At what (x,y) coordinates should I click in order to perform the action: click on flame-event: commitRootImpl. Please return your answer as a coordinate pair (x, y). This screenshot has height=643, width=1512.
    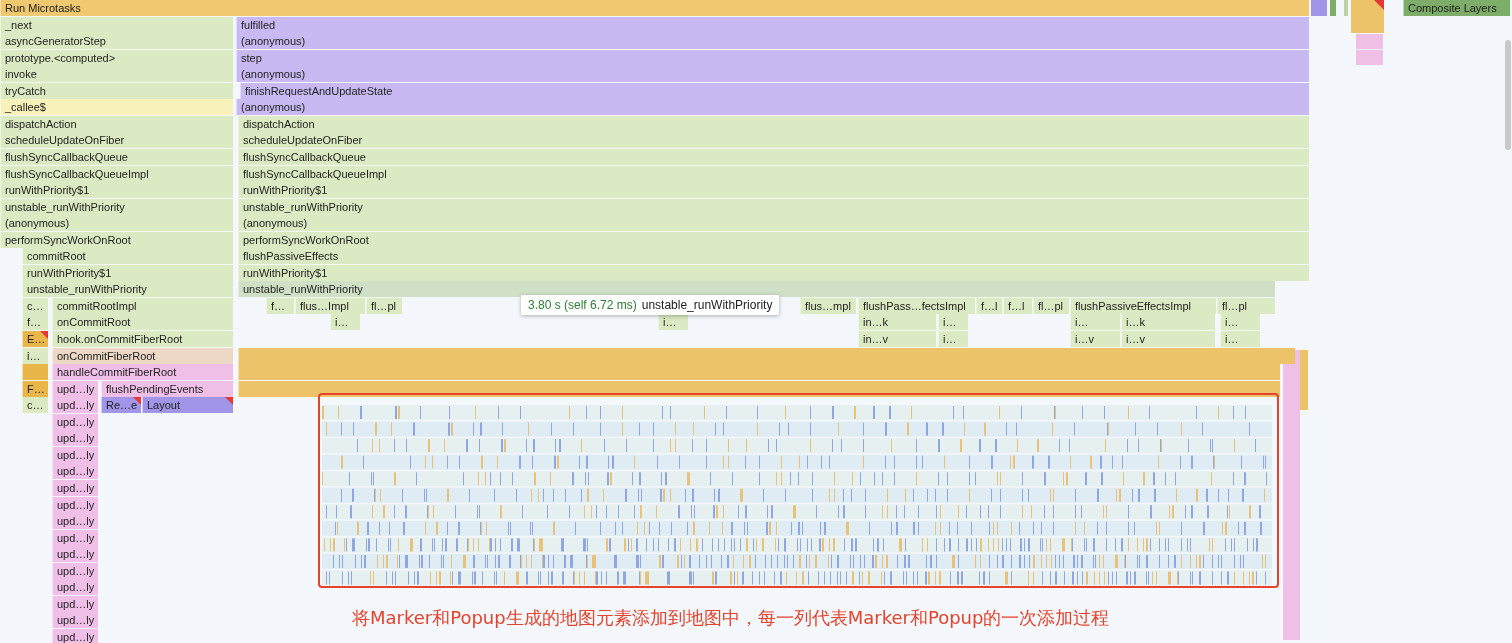
    Looking at the image, I should click on (142, 306).